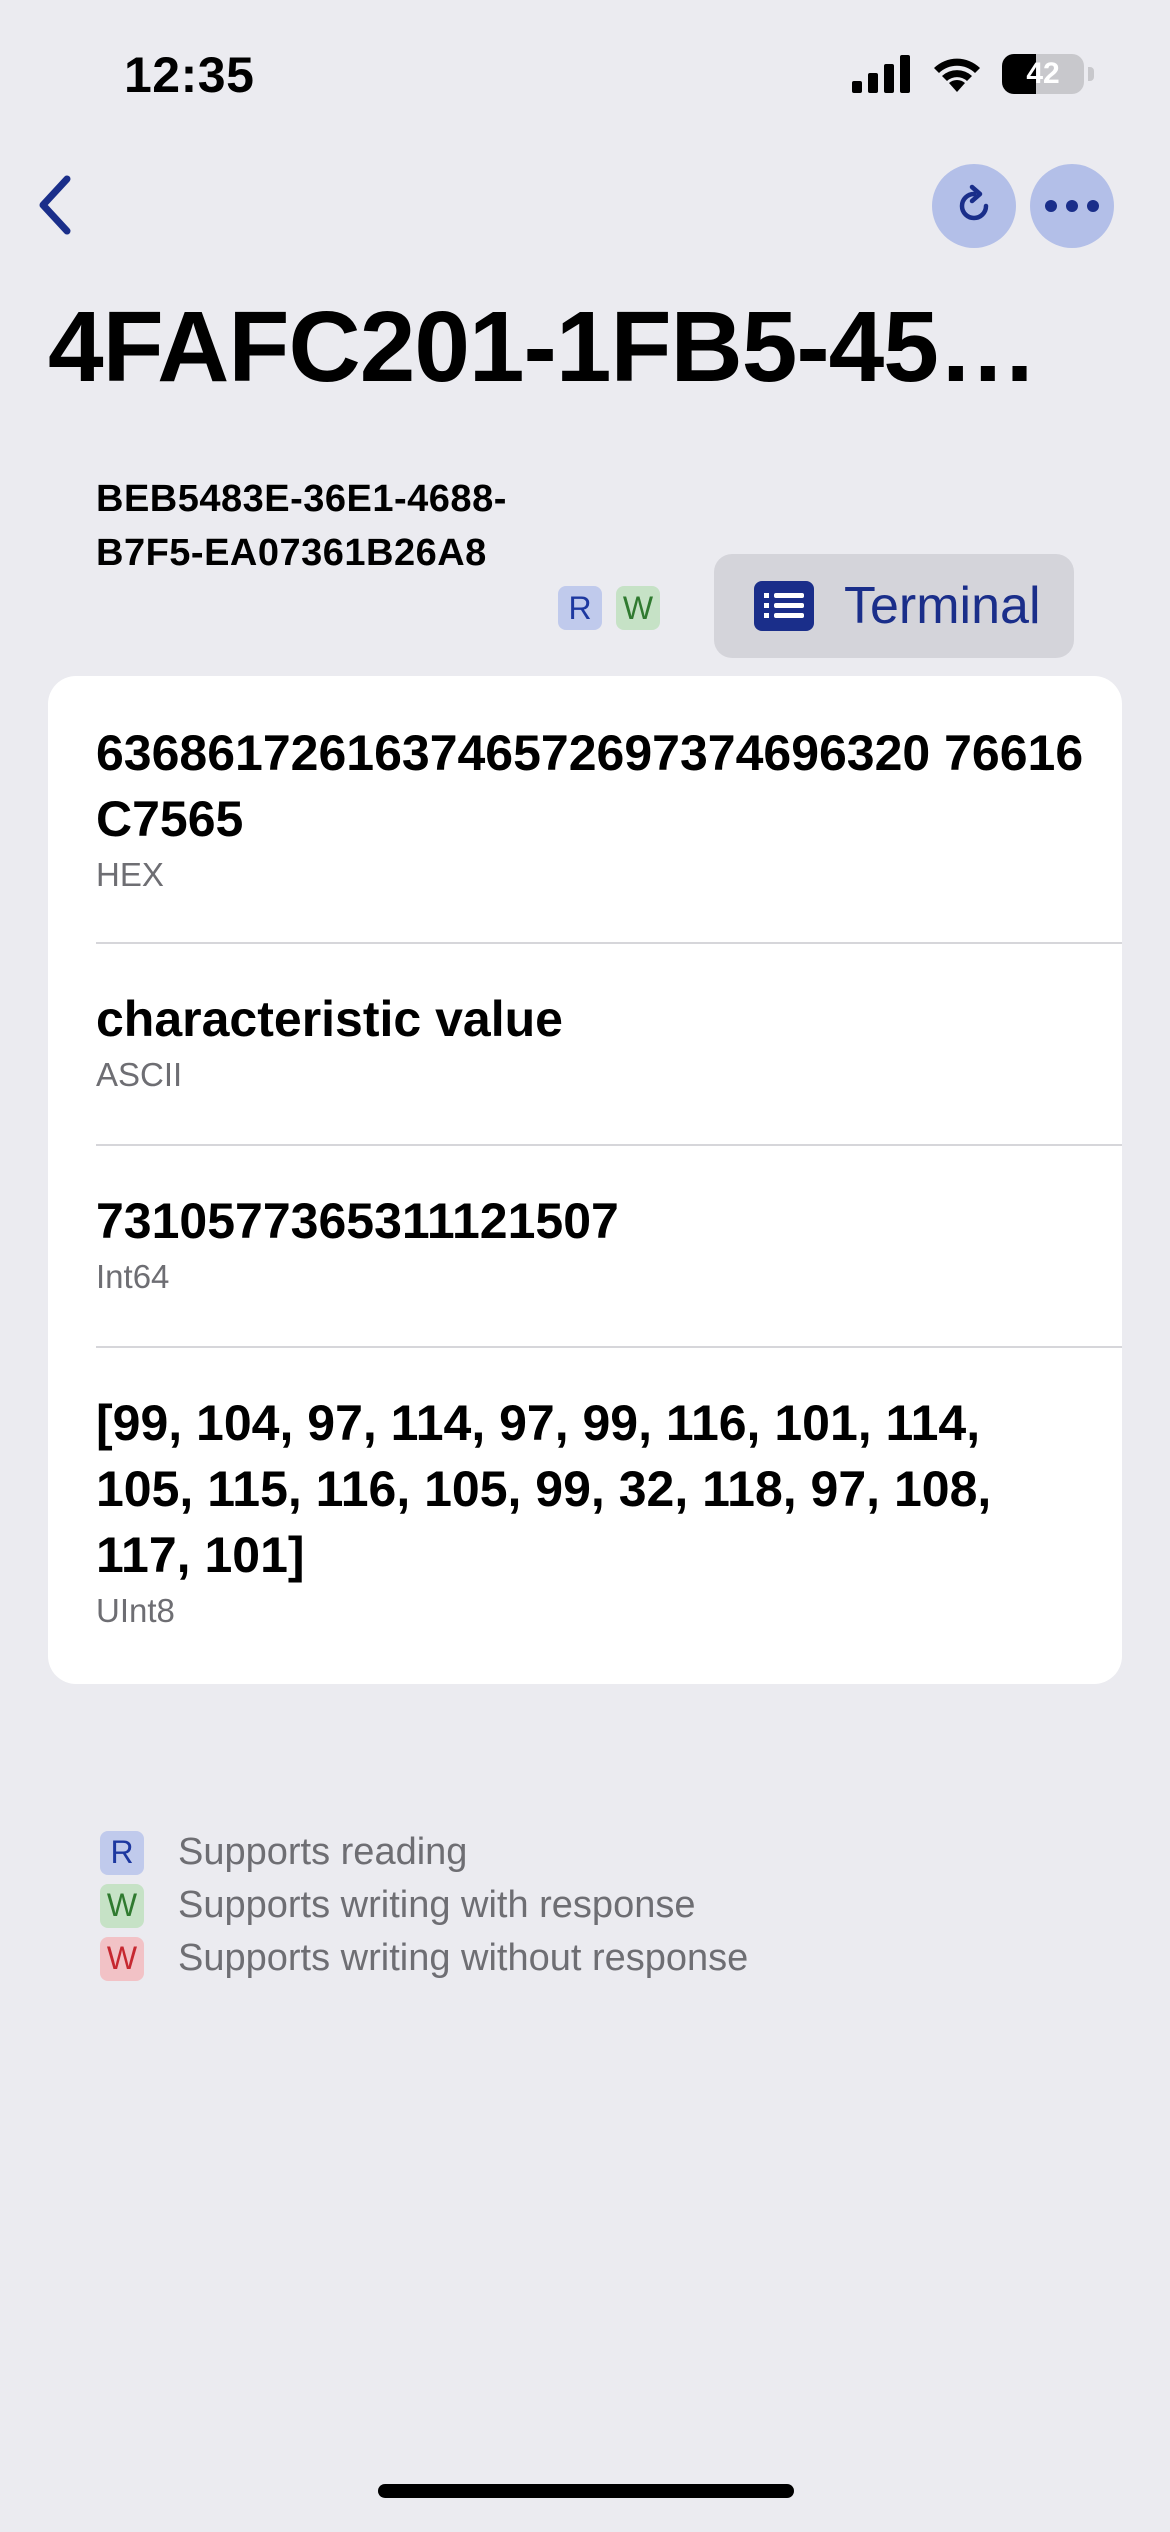 The width and height of the screenshot is (1170, 2532). I want to click on battery-cap, so click(1091, 74).